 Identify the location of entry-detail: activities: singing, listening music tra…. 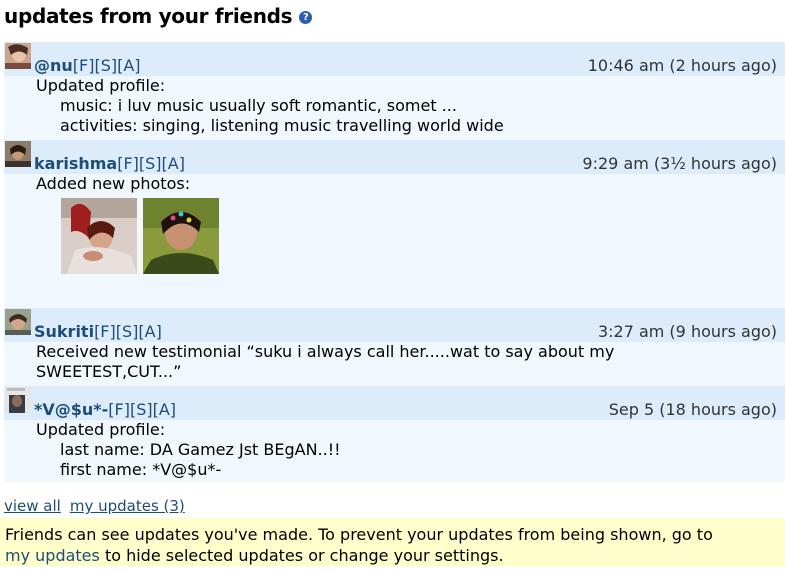
(282, 125).